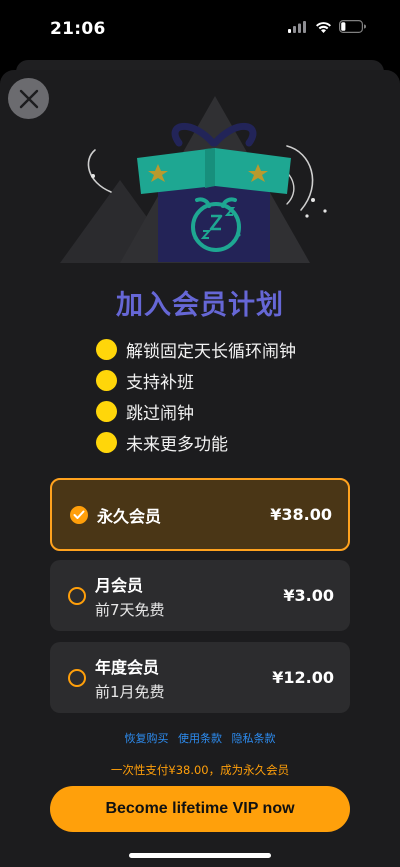  I want to click on close-icon, so click(28, 98).